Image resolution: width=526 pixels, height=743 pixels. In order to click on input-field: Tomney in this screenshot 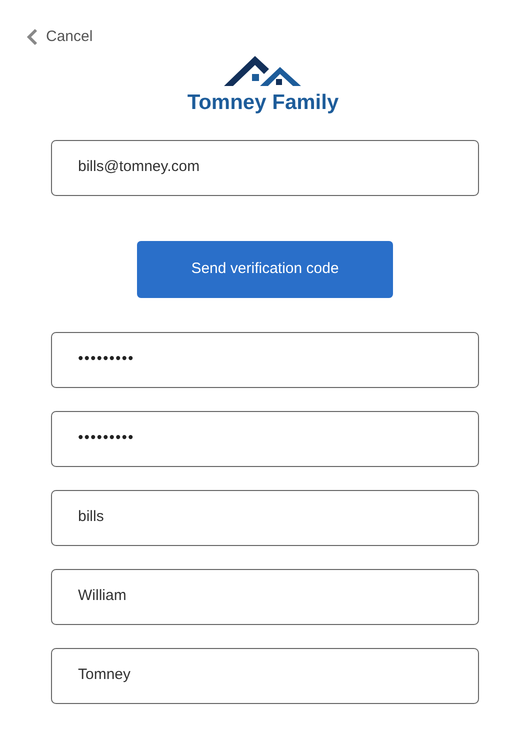, I will do `click(265, 676)`.